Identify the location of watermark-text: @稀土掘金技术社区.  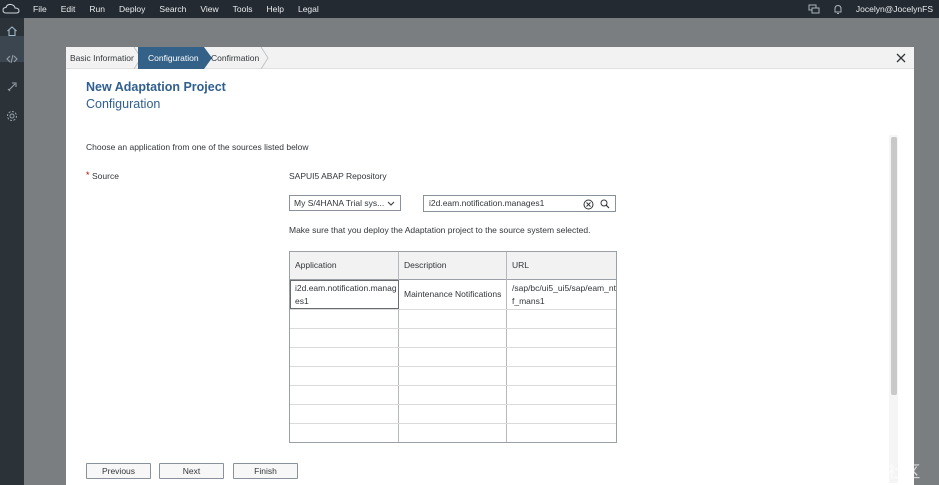
(846, 472).